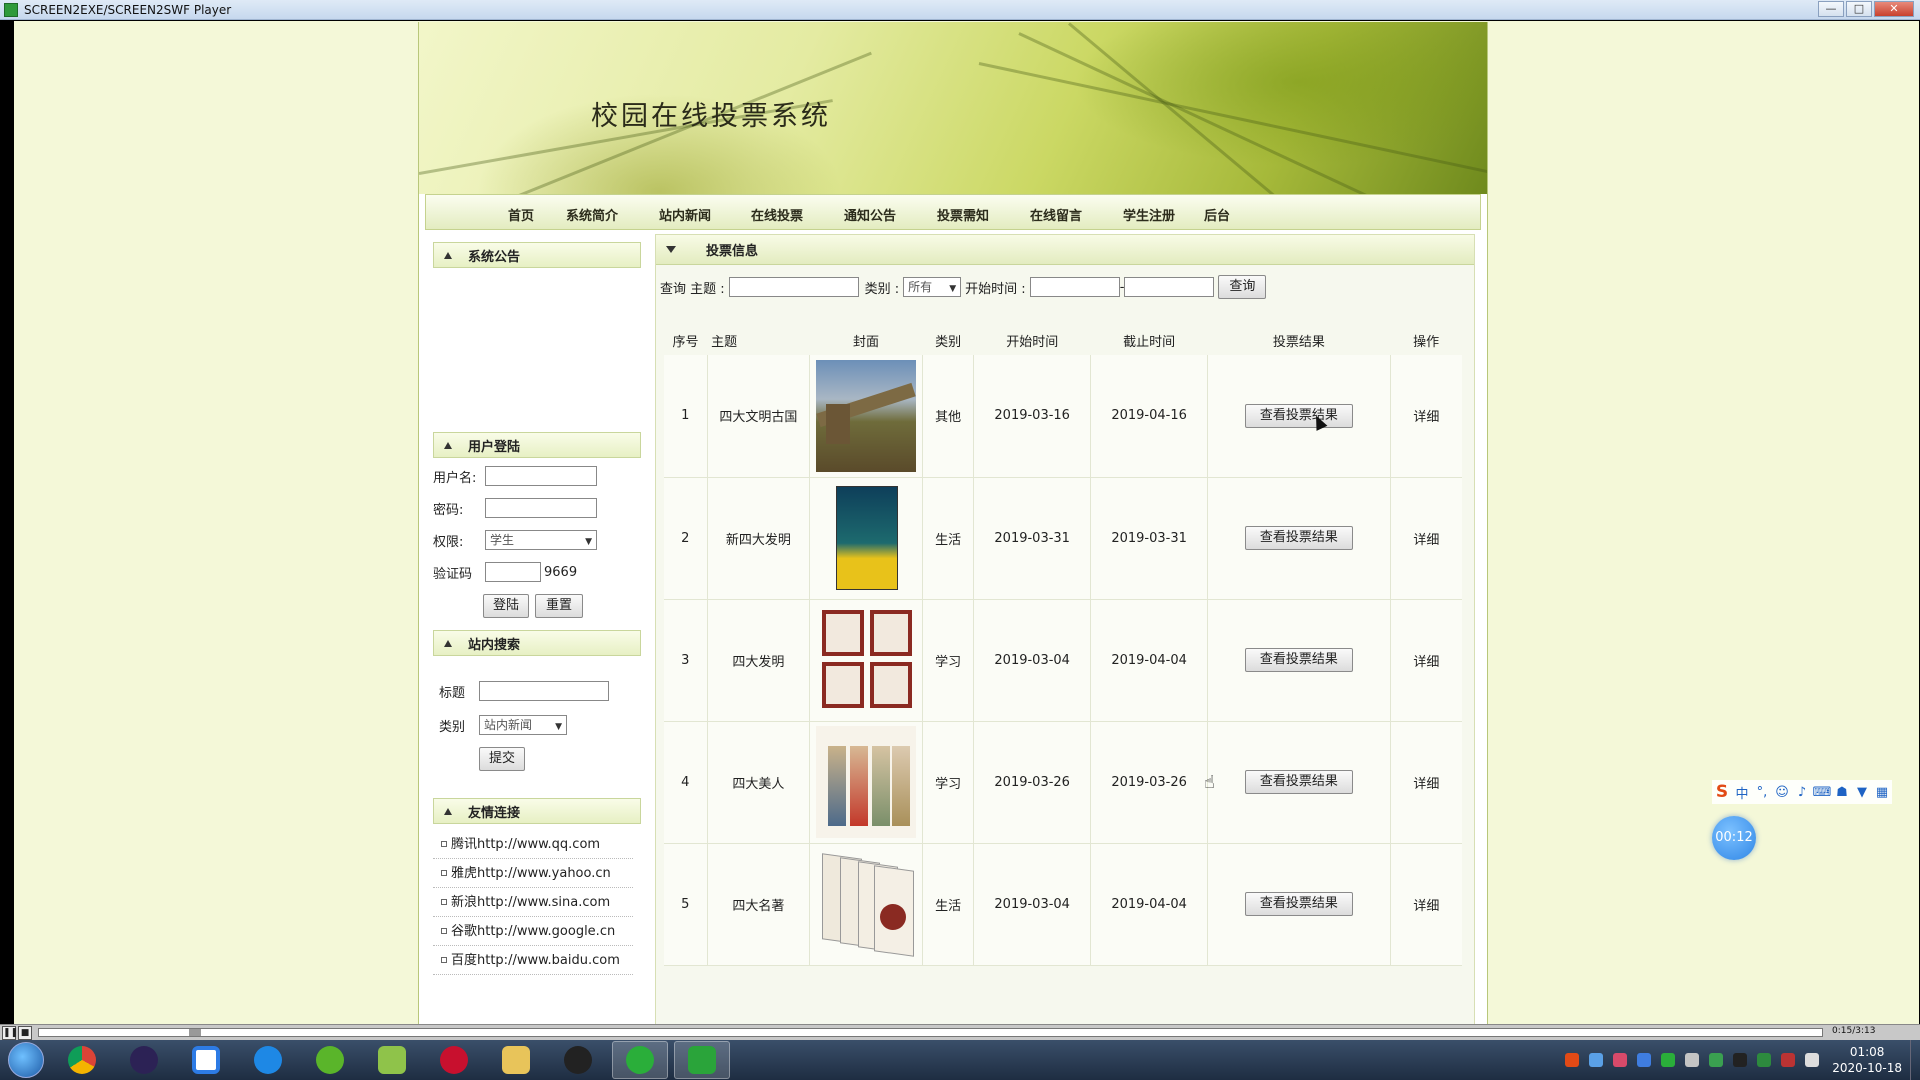  What do you see at coordinates (882, 289) in the screenshot?
I see `query-category-label: 类别 :` at bounding box center [882, 289].